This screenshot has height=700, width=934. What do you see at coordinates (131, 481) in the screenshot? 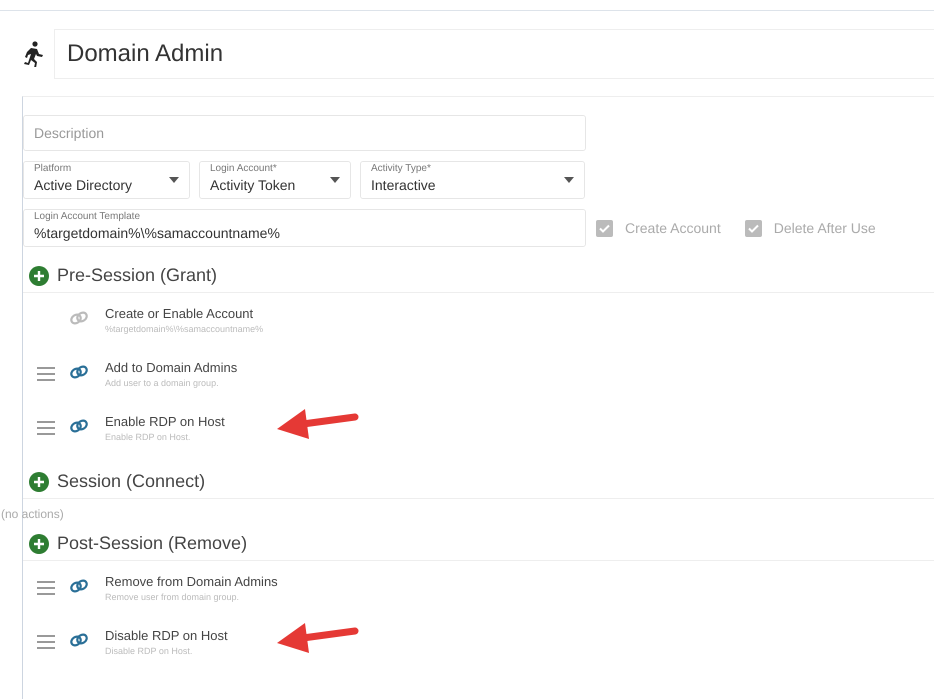
I see `section-title: Session (Connect)` at bounding box center [131, 481].